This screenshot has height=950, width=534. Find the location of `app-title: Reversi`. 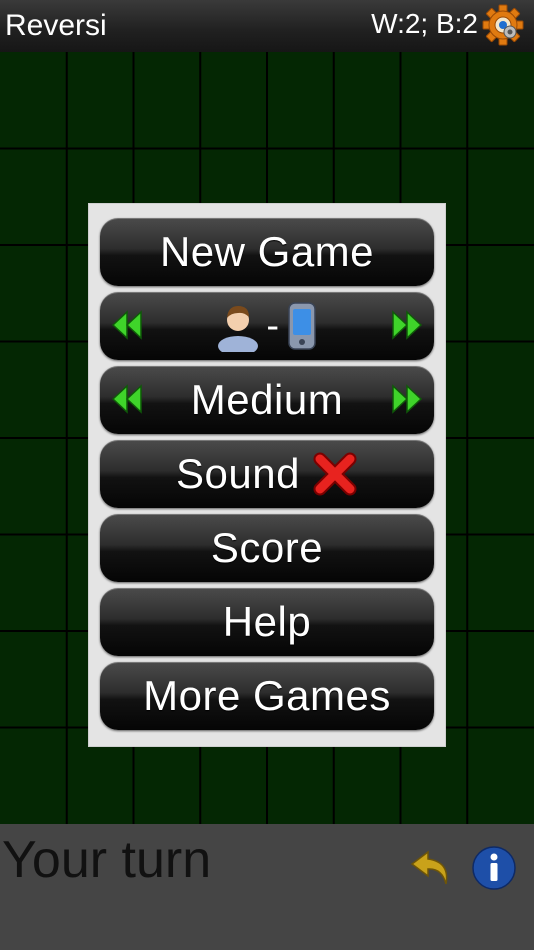

app-title: Reversi is located at coordinates (56, 25).